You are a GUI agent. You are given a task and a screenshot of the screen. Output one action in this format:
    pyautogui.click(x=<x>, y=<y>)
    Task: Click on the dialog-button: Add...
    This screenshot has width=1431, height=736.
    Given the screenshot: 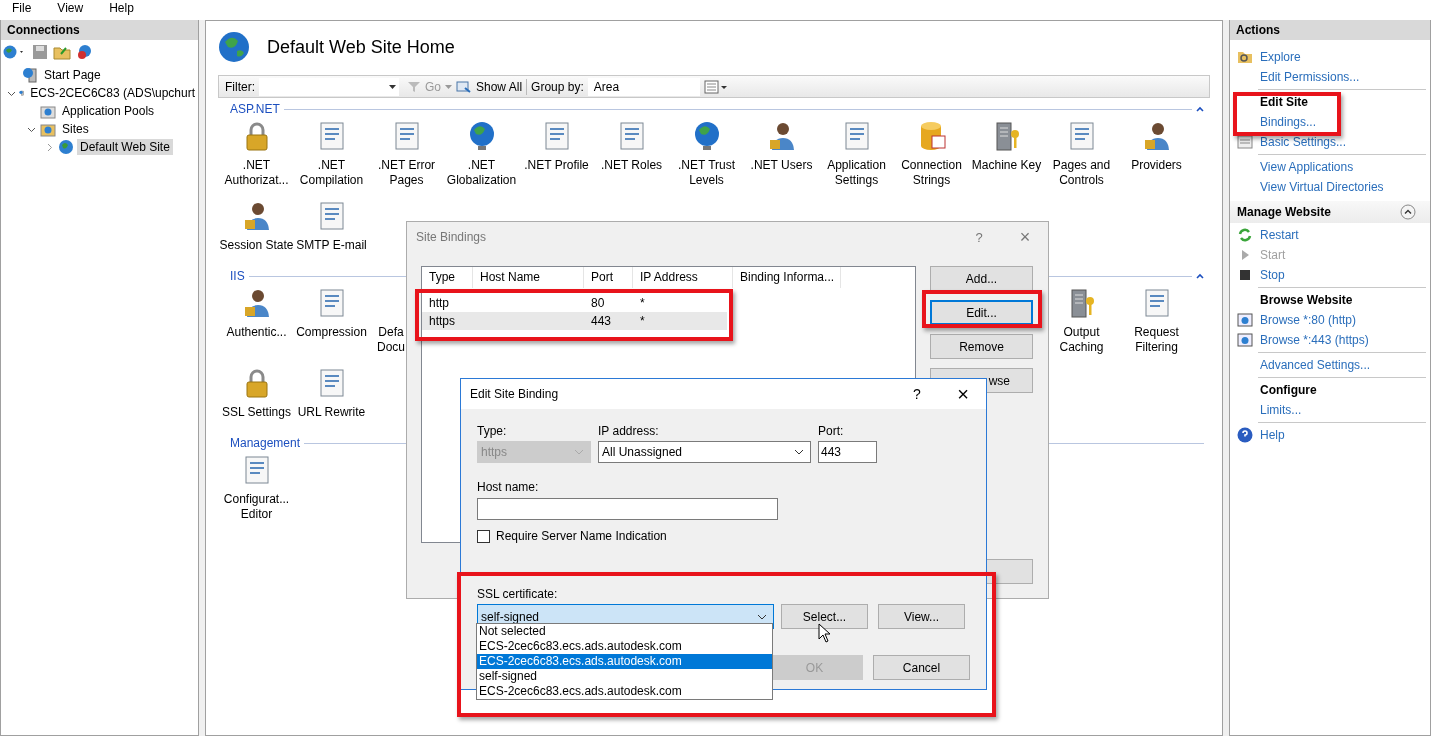 What is the action you would take?
    pyautogui.click(x=981, y=278)
    